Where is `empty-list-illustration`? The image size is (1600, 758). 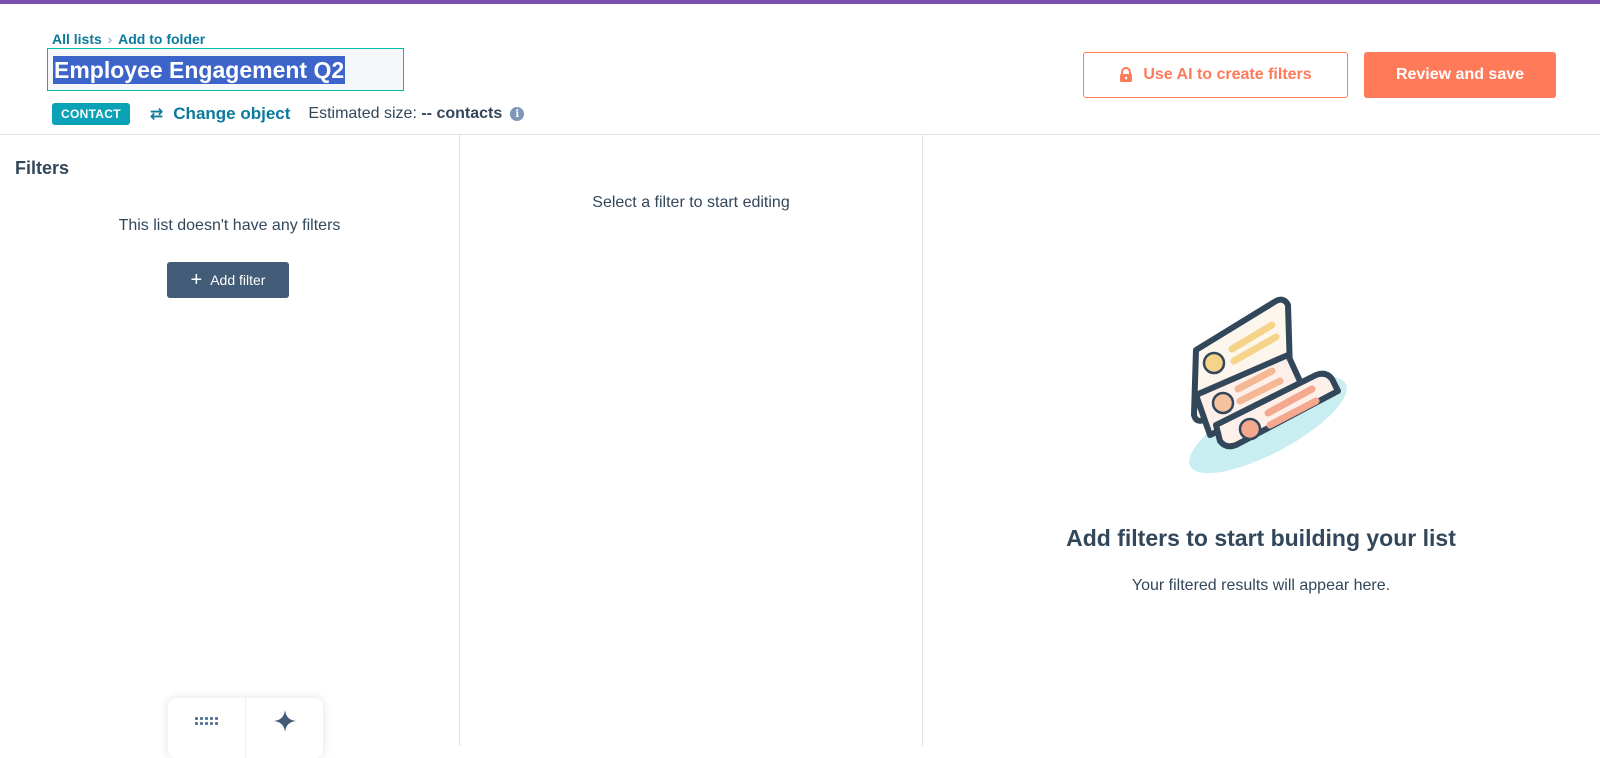
empty-list-illustration is located at coordinates (1268, 385).